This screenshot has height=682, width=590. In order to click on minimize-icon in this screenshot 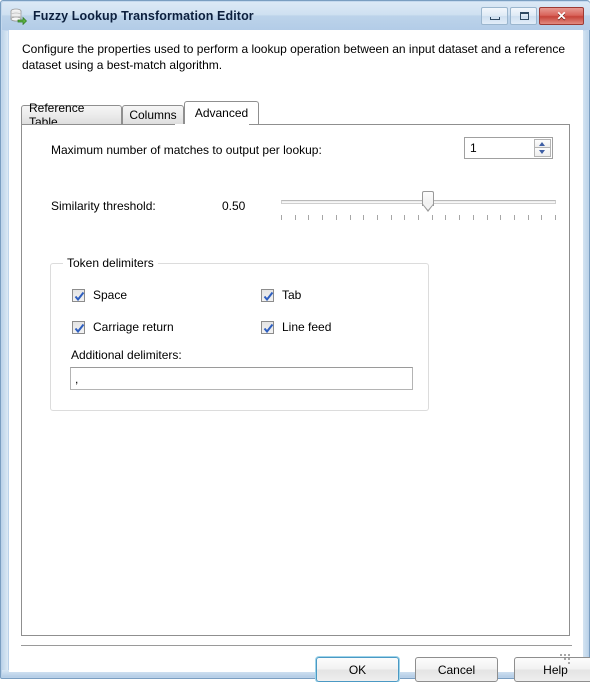, I will do `click(495, 18)`.